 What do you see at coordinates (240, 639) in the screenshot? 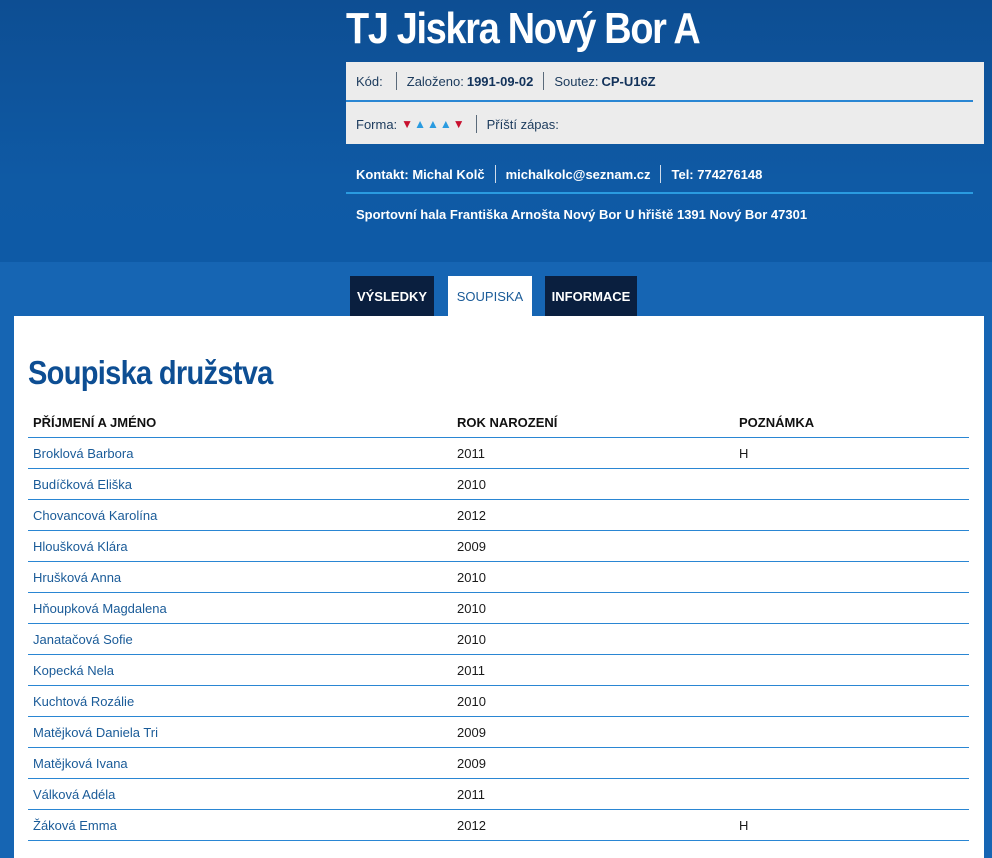
I see `player-name: Janatačová Sofie` at bounding box center [240, 639].